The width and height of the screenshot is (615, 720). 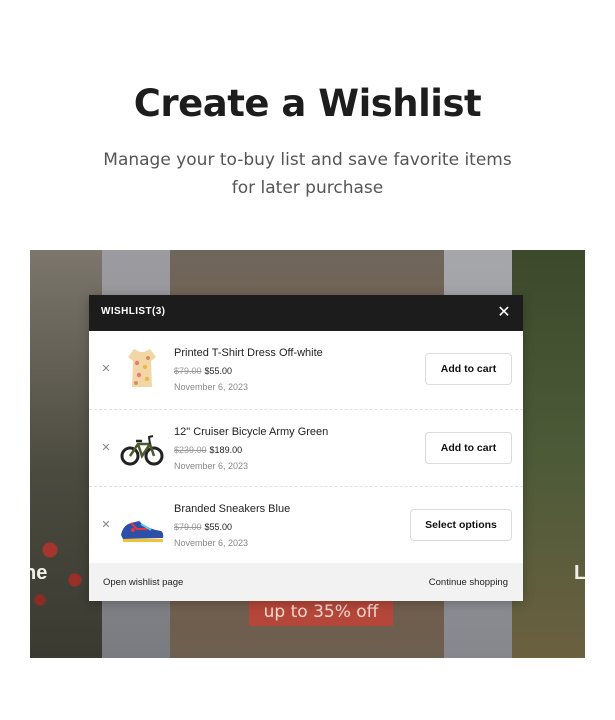 I want to click on current-price: $189.00, so click(x=226, y=450).